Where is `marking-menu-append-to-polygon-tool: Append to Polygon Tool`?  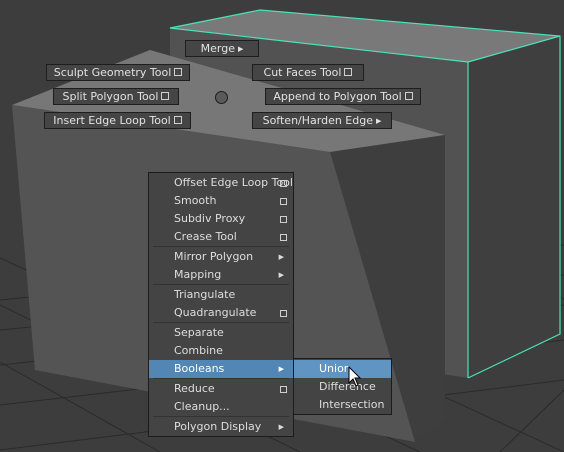
marking-menu-append-to-polygon-tool: Append to Polygon Tool is located at coordinates (343, 96).